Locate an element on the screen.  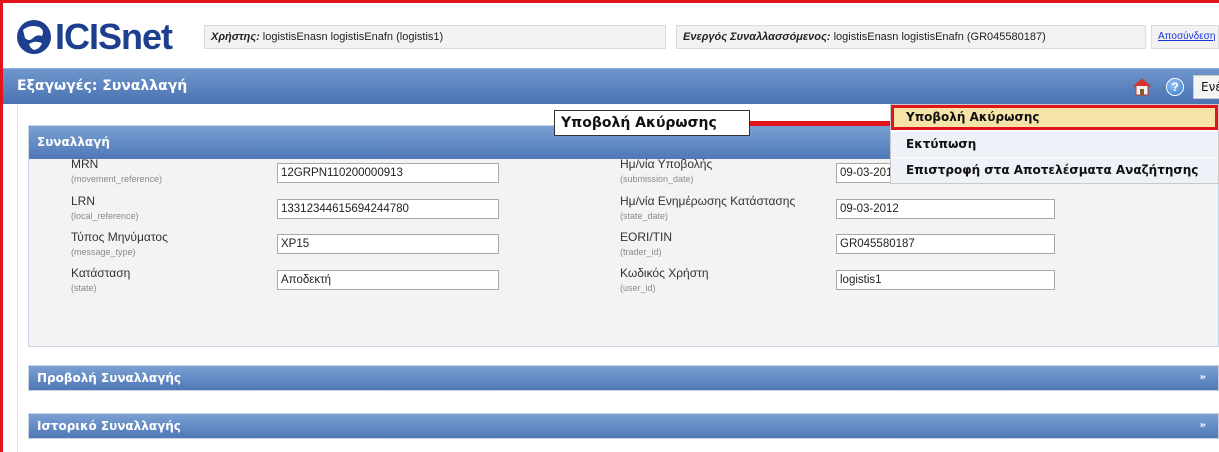
state-date-sub-label: (state_date) is located at coordinates (644, 216).